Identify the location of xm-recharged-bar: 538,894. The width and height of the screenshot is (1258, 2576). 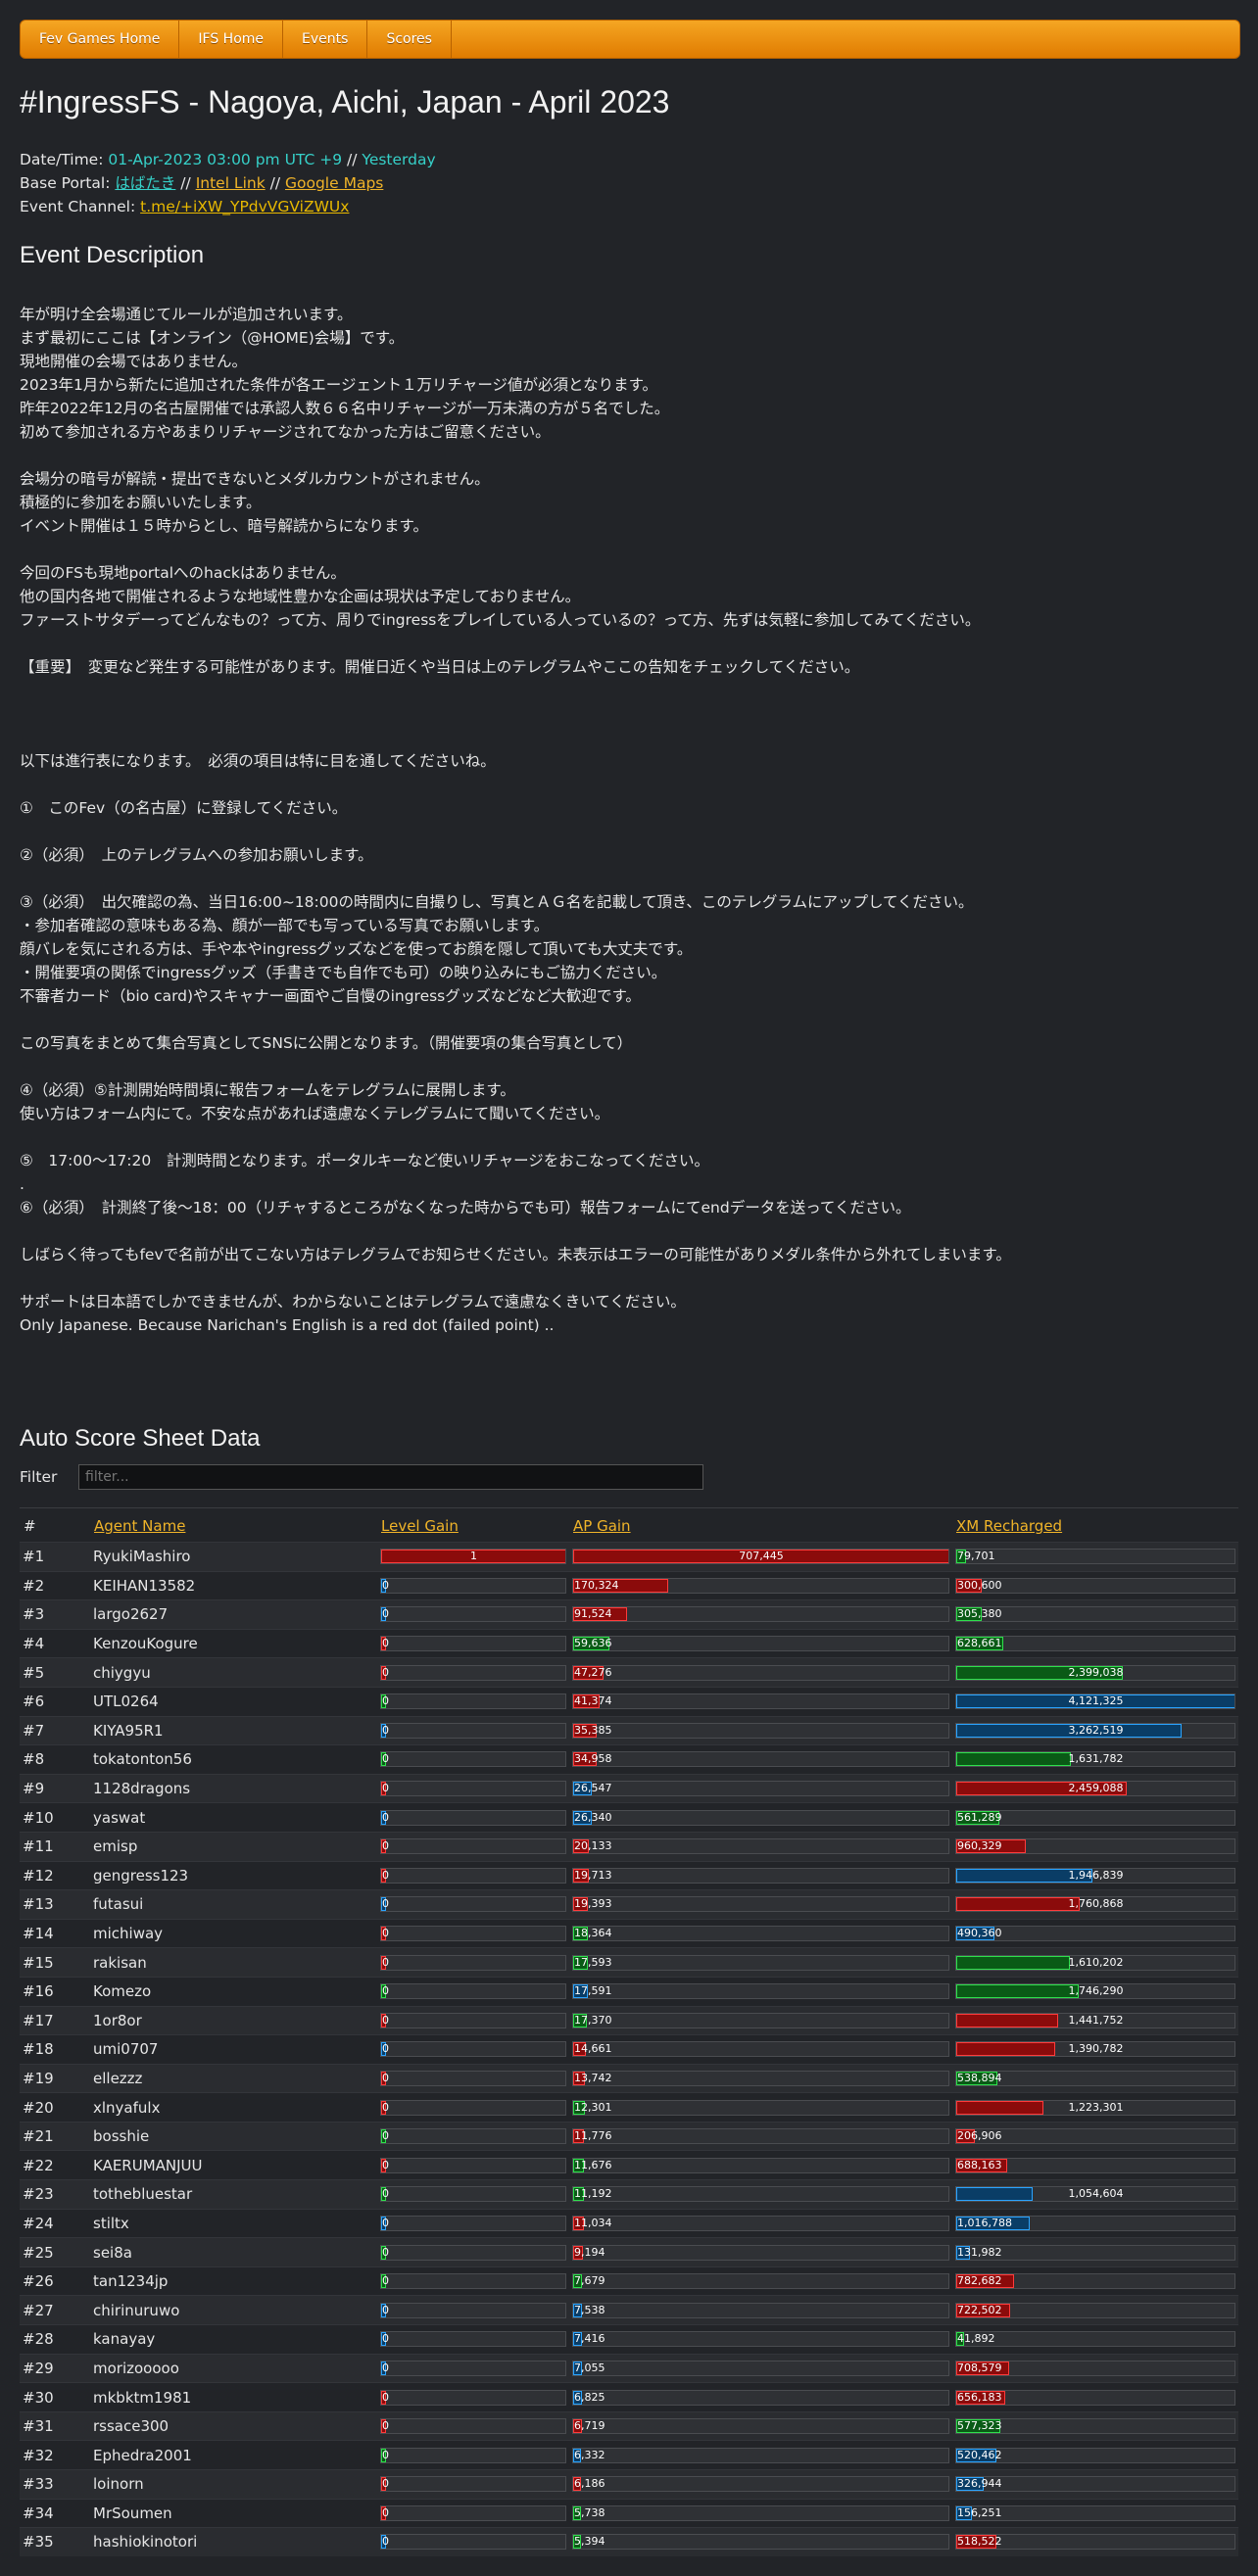
(1095, 2078).